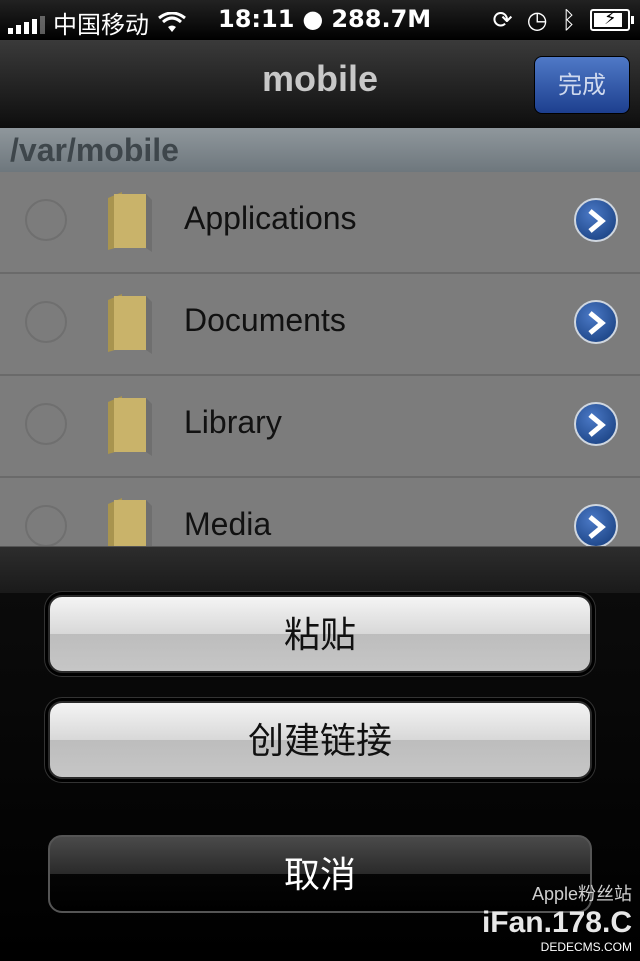  Describe the element at coordinates (265, 320) in the screenshot. I see `file-name: Documents` at that location.